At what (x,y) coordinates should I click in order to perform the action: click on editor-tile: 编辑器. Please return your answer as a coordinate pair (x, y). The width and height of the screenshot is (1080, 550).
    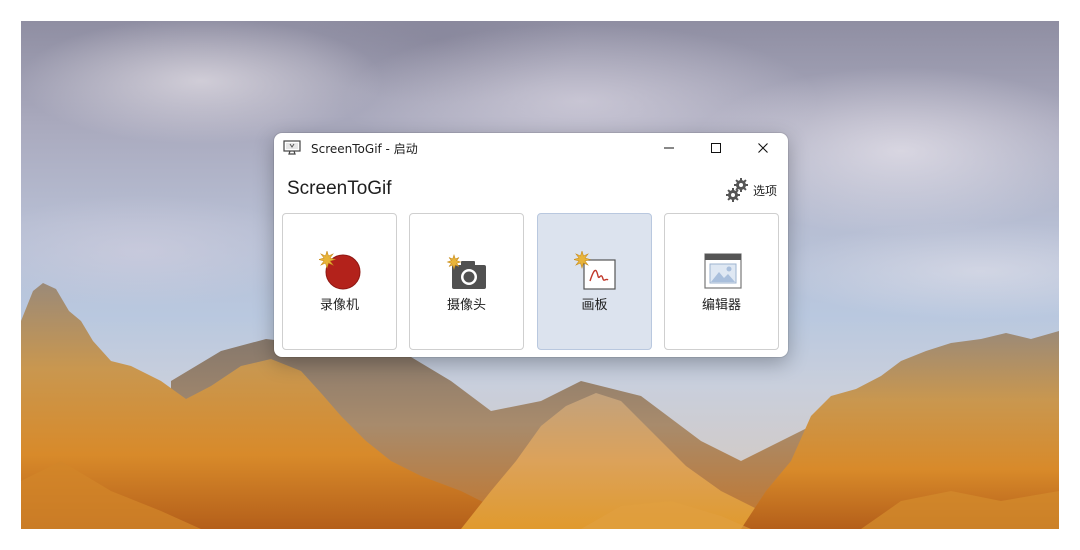
    Looking at the image, I should click on (721, 281).